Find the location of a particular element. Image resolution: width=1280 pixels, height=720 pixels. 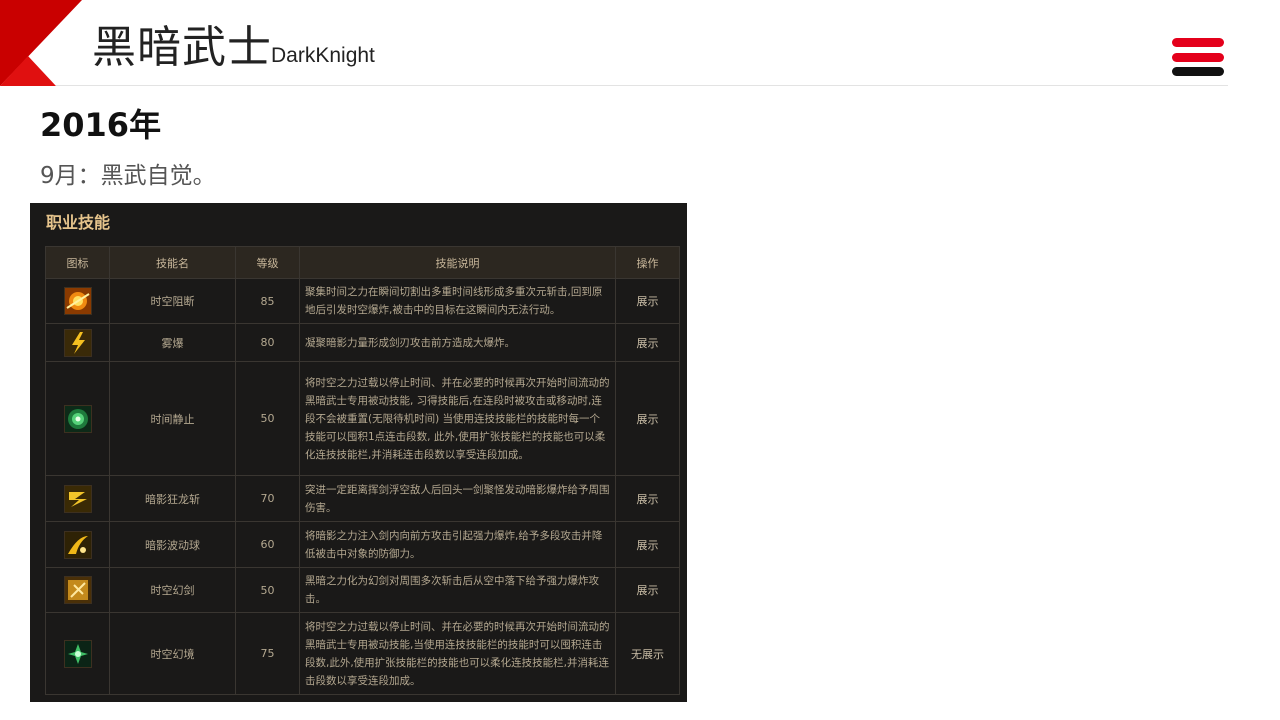

skill-level: 80 is located at coordinates (267, 342).